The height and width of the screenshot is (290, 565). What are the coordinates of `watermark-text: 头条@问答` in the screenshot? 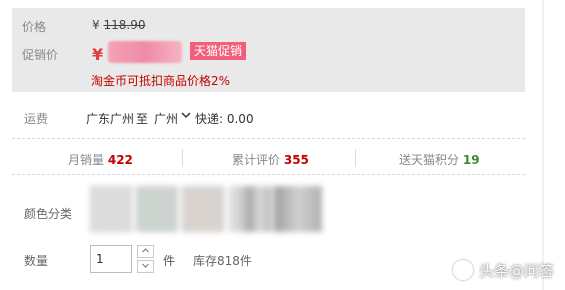 It's located at (517, 271).